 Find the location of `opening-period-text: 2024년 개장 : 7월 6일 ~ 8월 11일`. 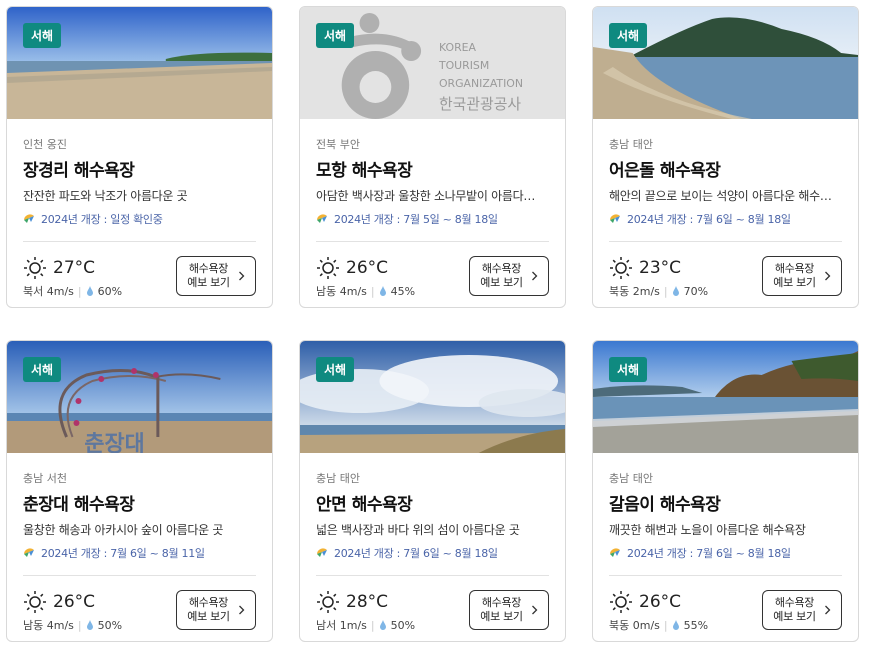

opening-period-text: 2024년 개장 : 7월 6일 ~ 8월 11일 is located at coordinates (123, 553).